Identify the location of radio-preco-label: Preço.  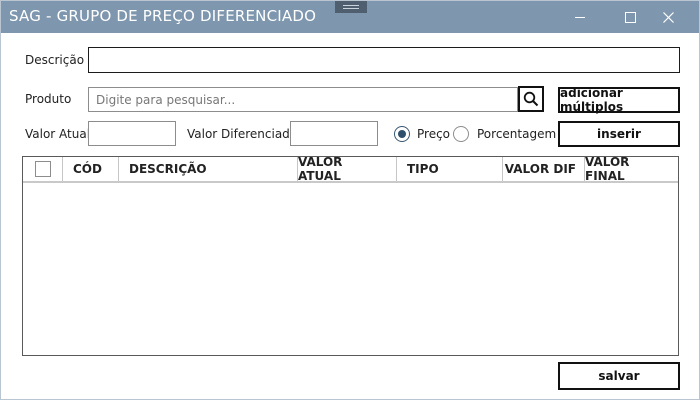
(434, 134).